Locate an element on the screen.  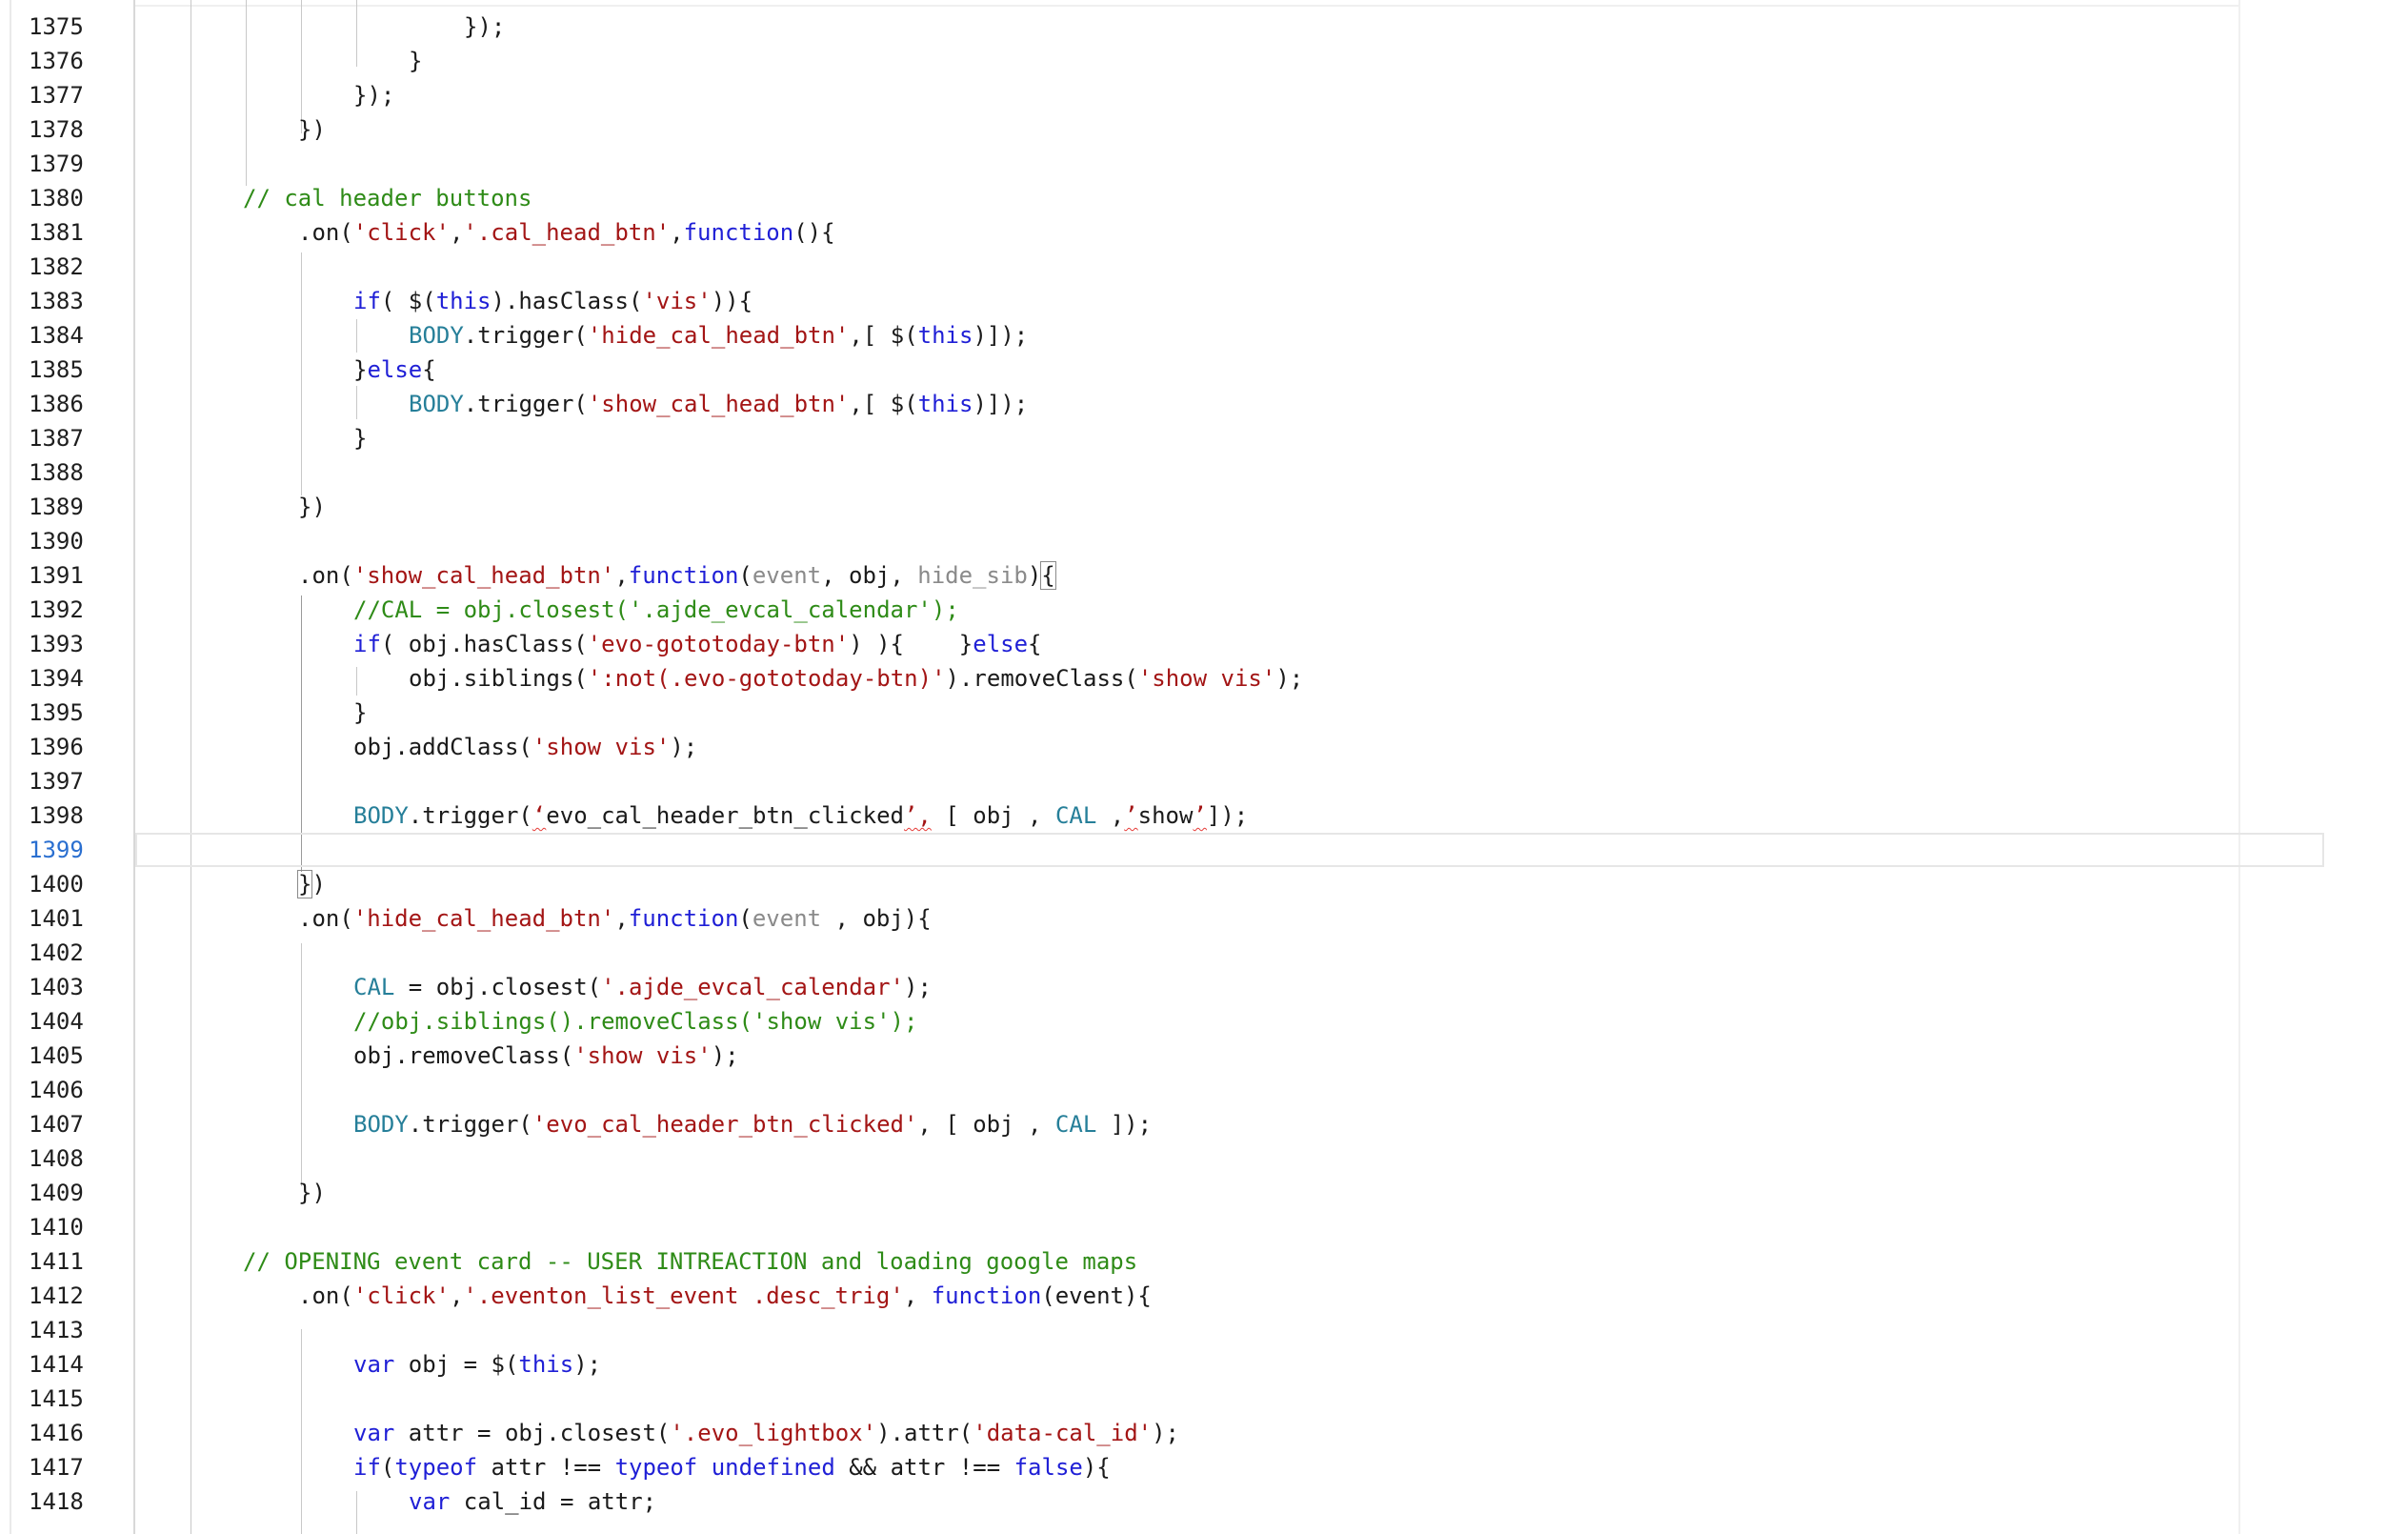
code-text: ) ){ } is located at coordinates (911, 644).